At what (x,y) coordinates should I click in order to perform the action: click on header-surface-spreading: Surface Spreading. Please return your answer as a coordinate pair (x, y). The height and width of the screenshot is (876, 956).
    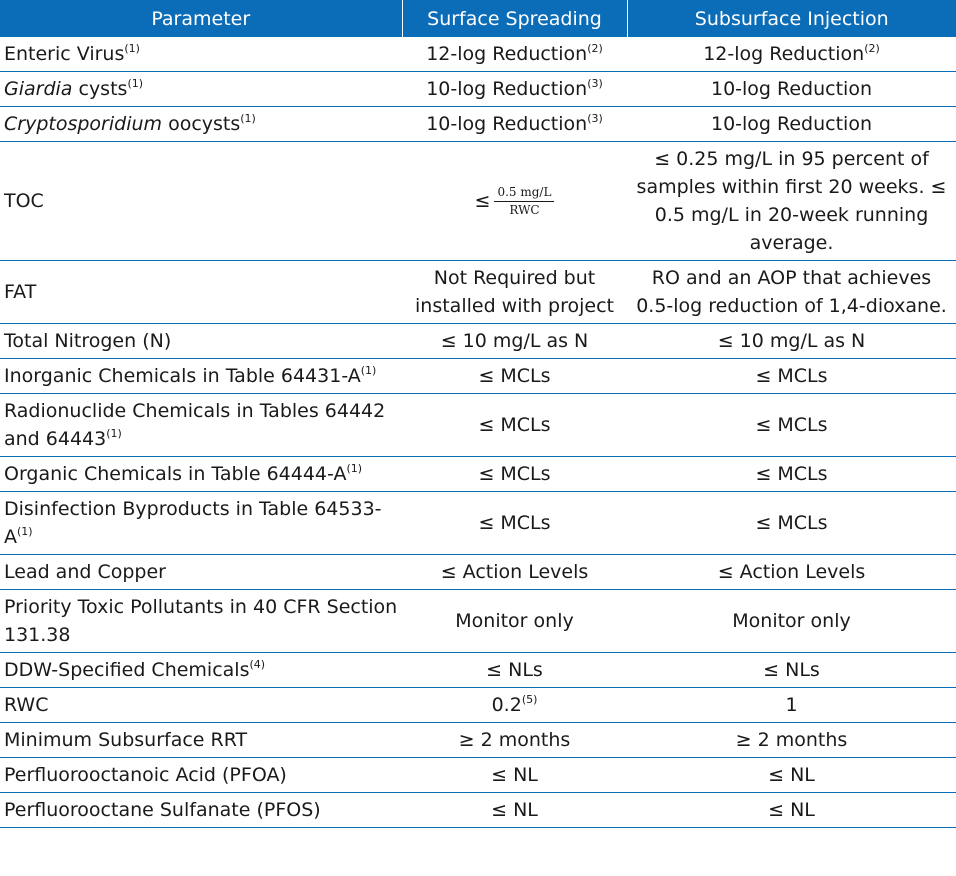
    Looking at the image, I should click on (515, 18).